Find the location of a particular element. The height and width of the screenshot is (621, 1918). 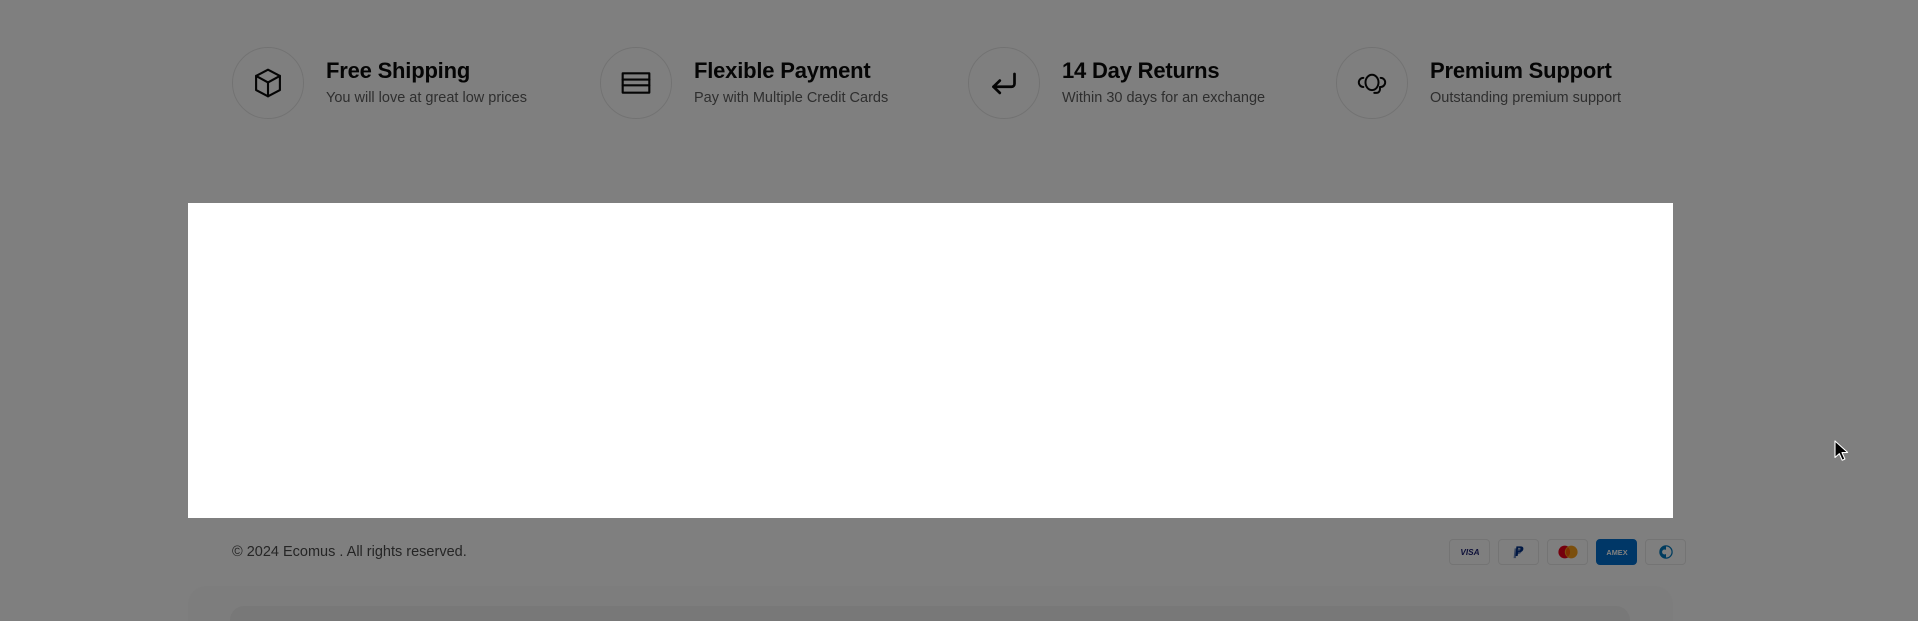

feature-title: Free Shipping is located at coordinates (398, 70).